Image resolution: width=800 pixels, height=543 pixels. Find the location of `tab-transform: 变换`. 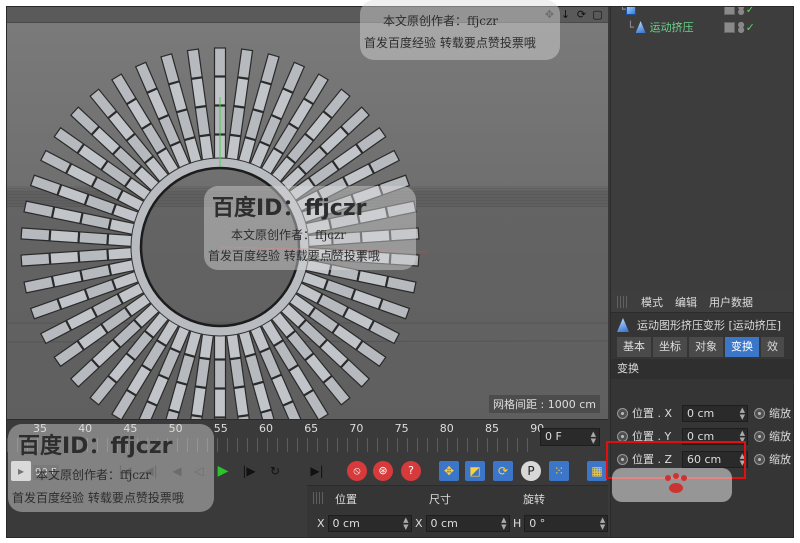

tab-transform: 变换 is located at coordinates (742, 347).